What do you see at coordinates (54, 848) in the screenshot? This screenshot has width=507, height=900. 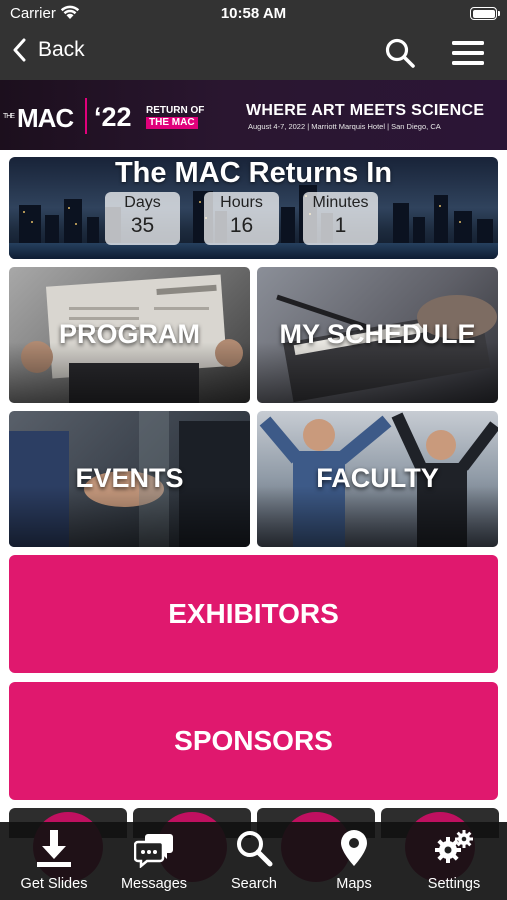 I see `download-icon` at bounding box center [54, 848].